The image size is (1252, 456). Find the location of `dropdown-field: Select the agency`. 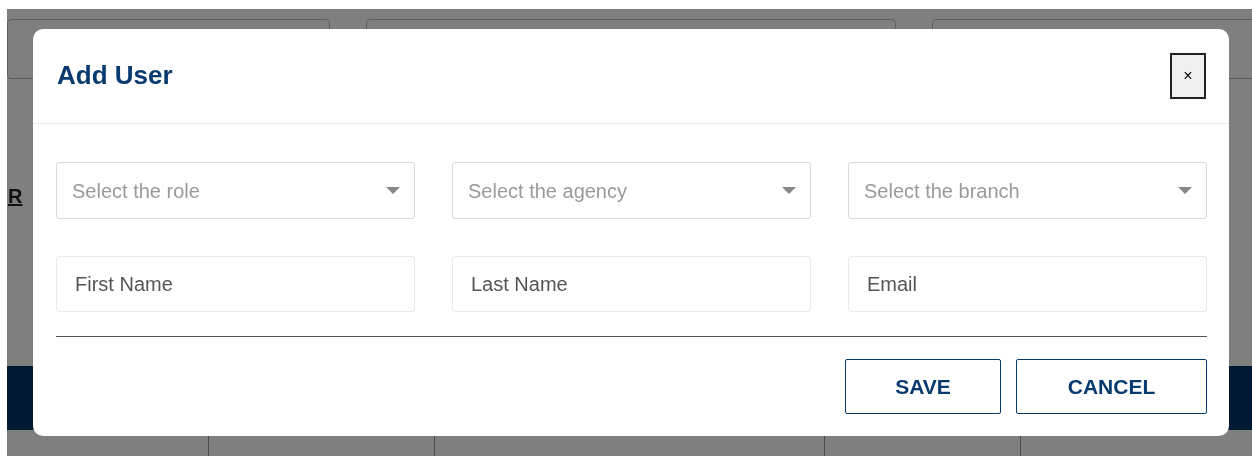

dropdown-field: Select the agency is located at coordinates (631, 190).